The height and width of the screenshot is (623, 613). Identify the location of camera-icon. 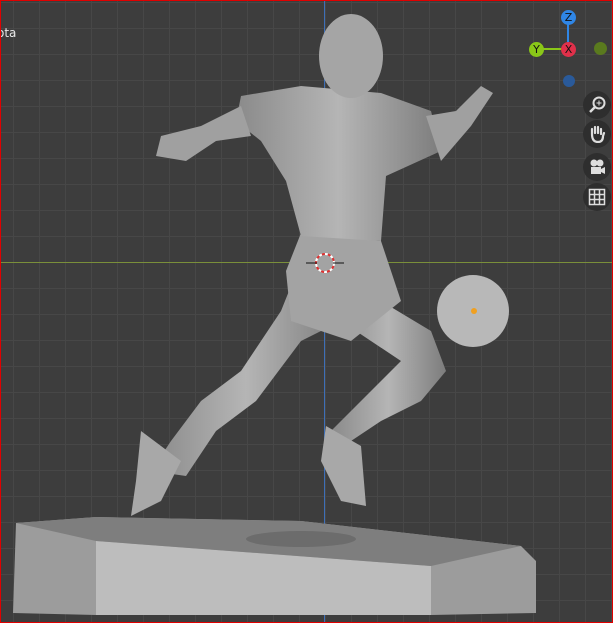
(597, 166).